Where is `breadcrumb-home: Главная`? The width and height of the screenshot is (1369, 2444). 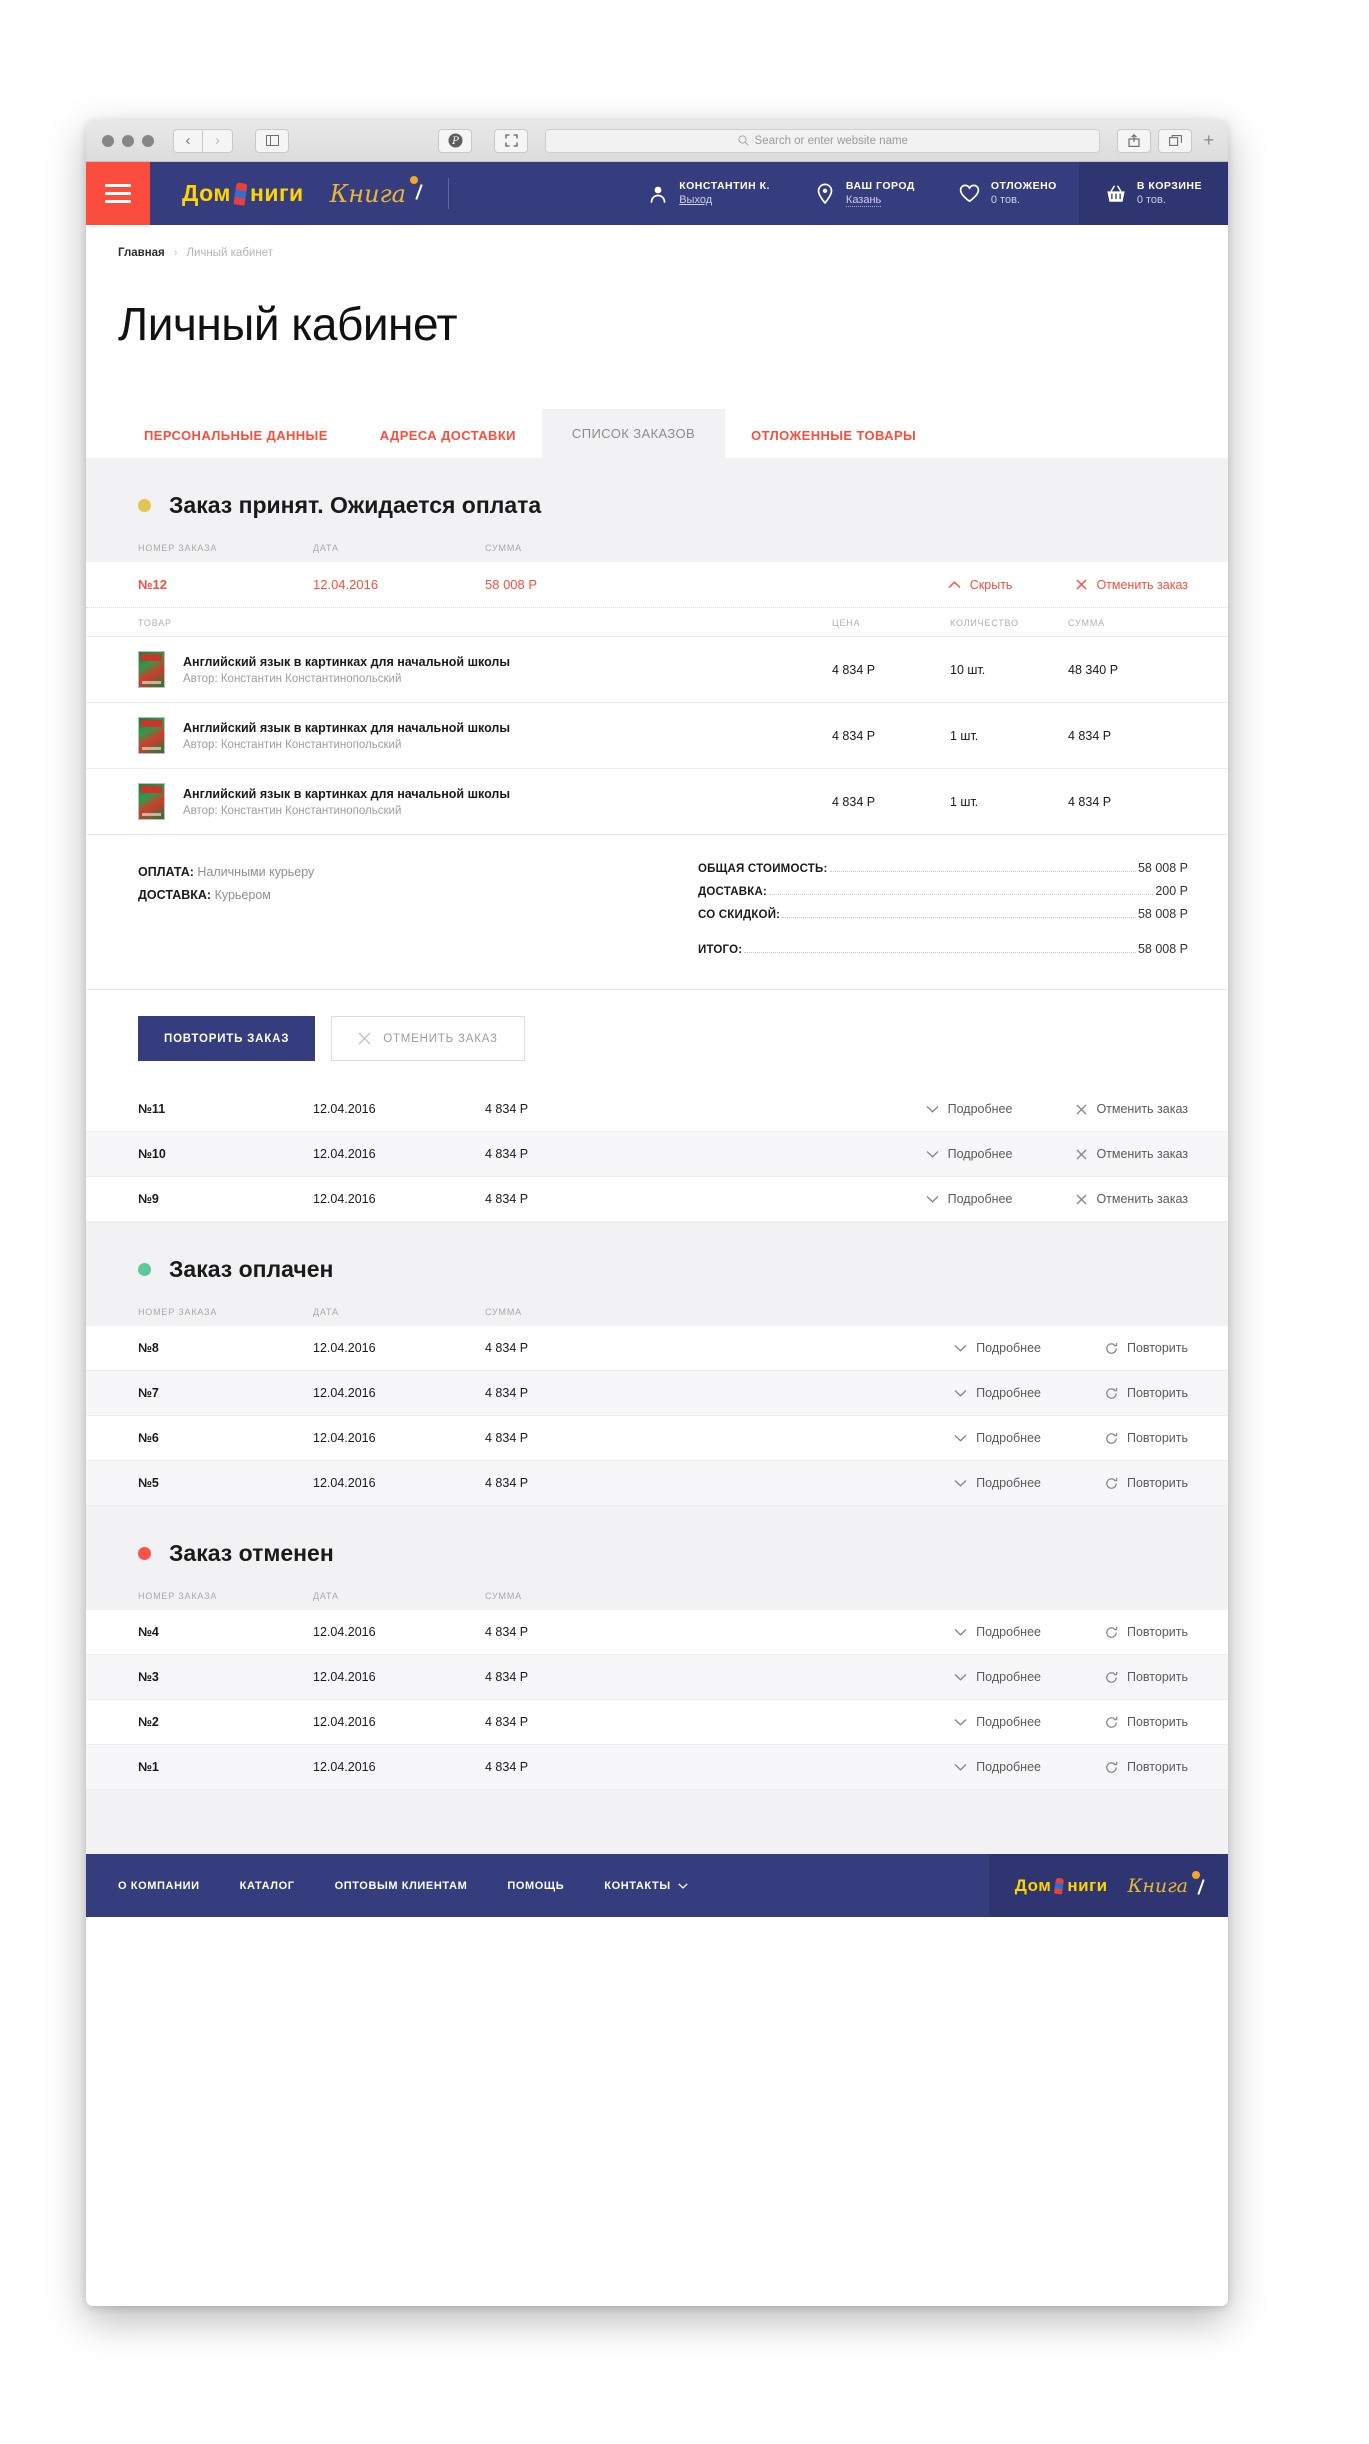 breadcrumb-home: Главная is located at coordinates (141, 253).